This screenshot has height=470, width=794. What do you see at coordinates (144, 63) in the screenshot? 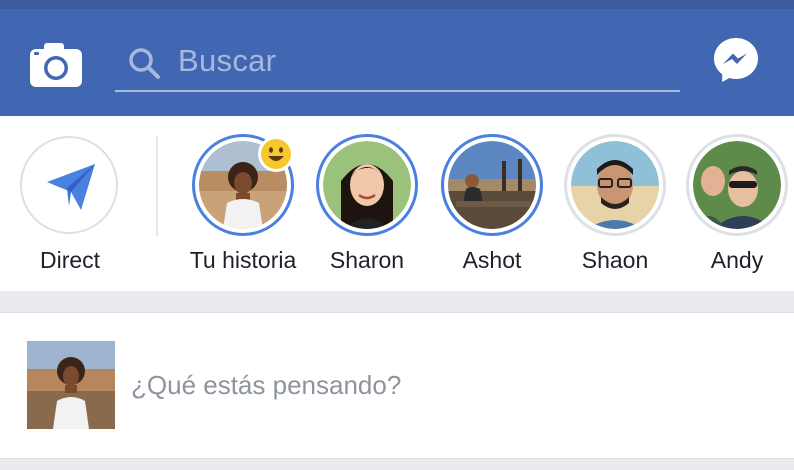
I see `search-icon` at bounding box center [144, 63].